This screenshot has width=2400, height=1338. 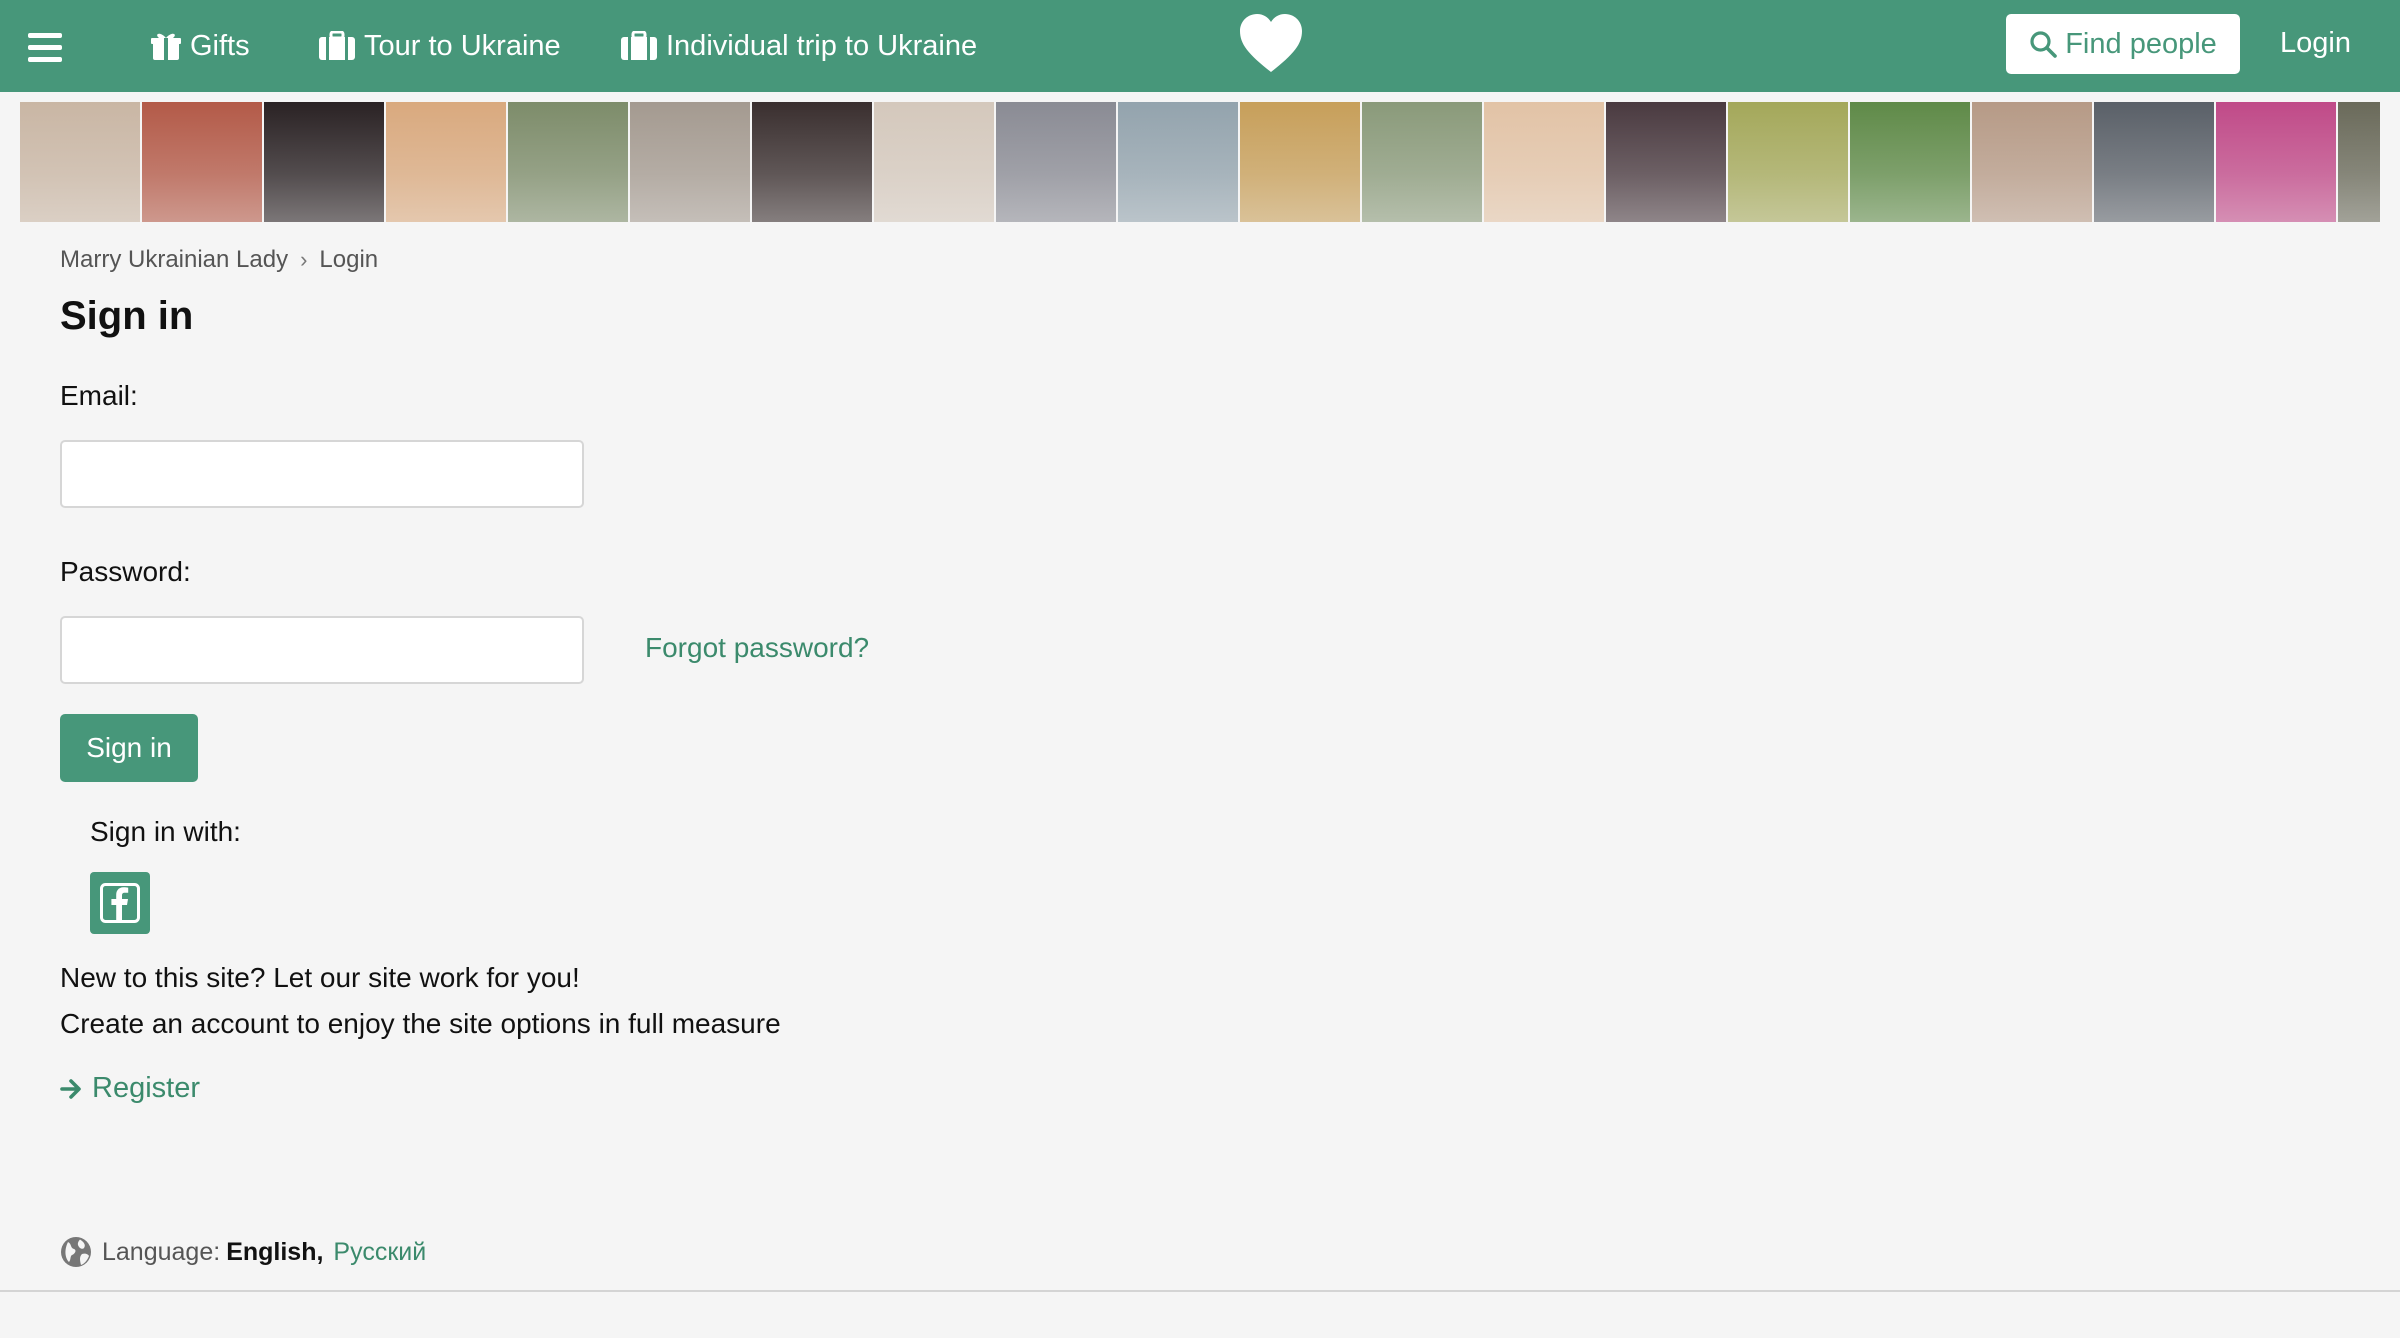 What do you see at coordinates (1200, 1291) in the screenshot?
I see `footer-divider` at bounding box center [1200, 1291].